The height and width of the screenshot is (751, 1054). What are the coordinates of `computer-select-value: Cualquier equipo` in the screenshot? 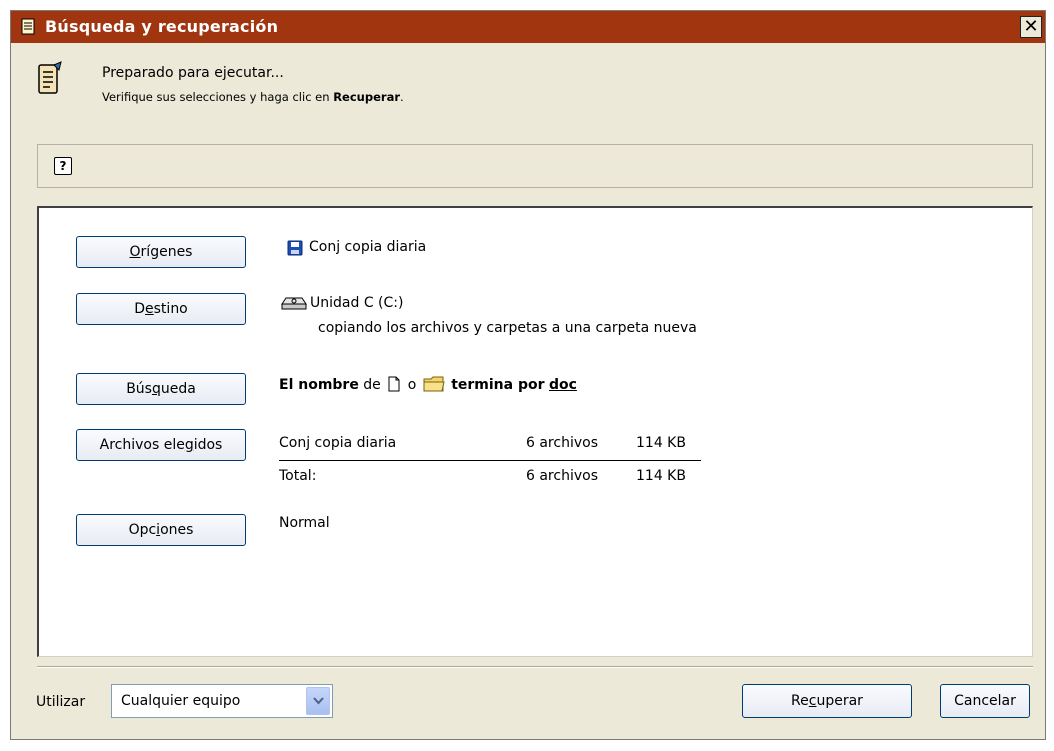 It's located at (181, 701).